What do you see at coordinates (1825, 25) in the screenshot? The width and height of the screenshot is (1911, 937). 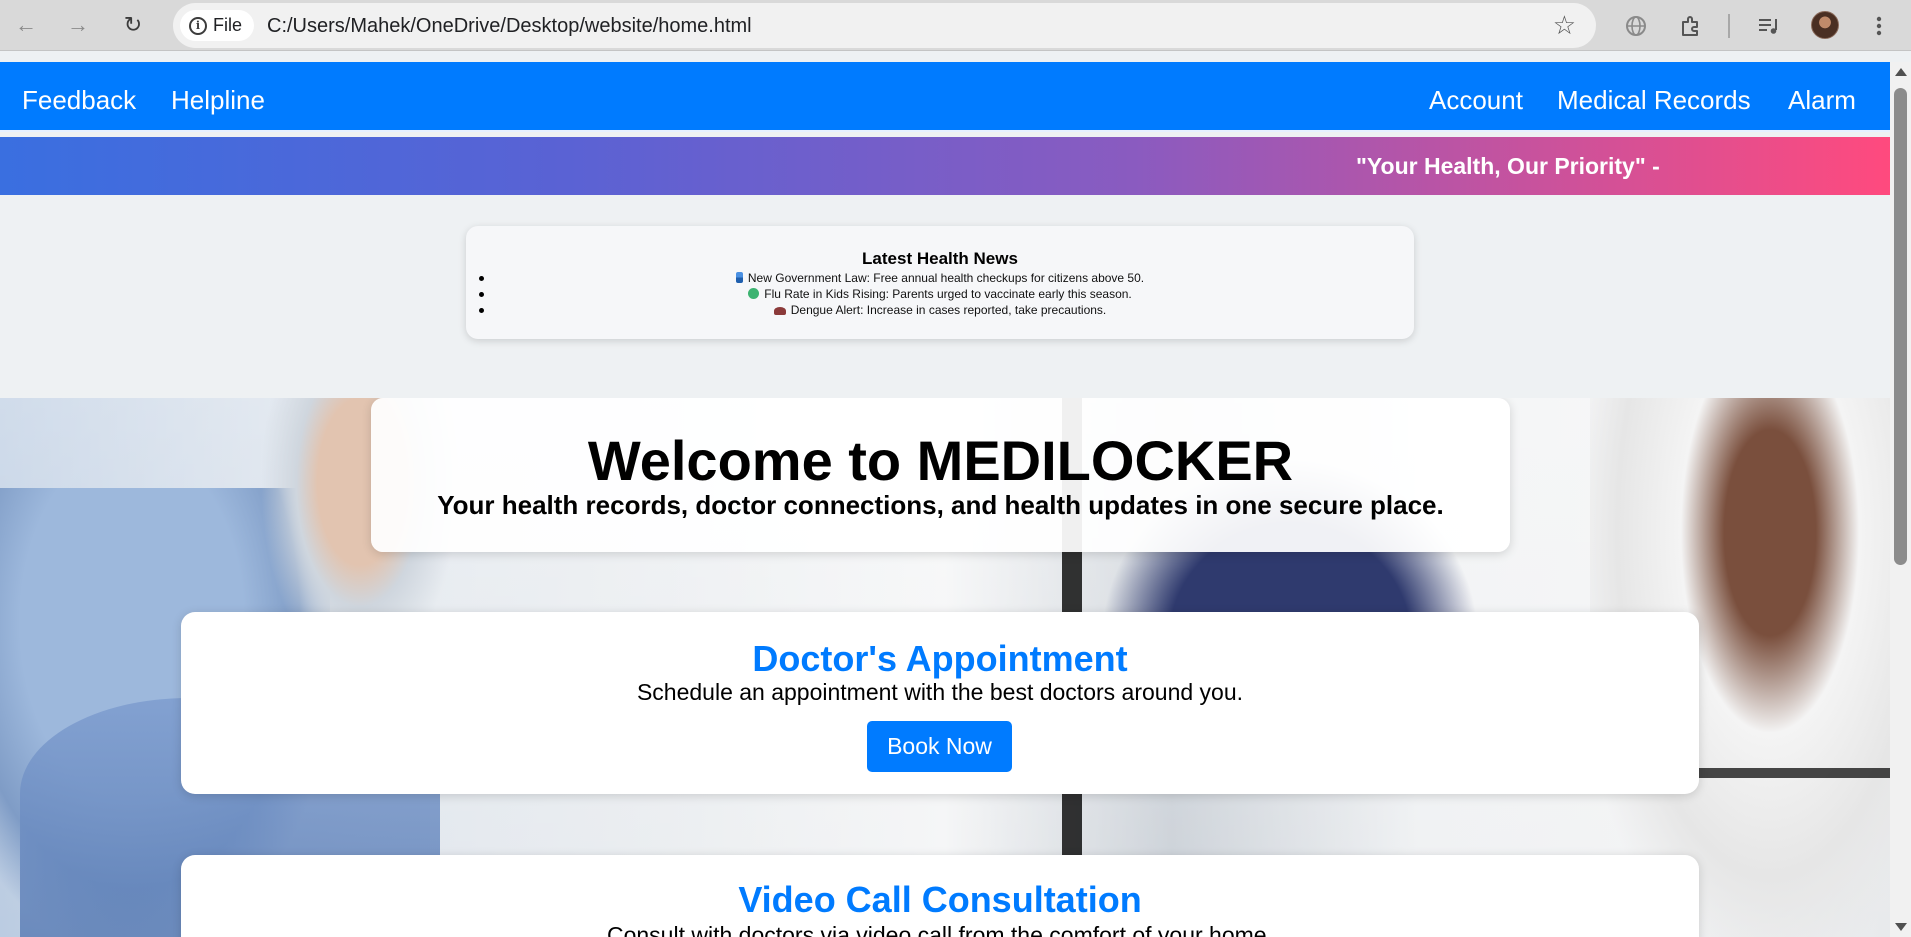 I see `profile-avatar` at bounding box center [1825, 25].